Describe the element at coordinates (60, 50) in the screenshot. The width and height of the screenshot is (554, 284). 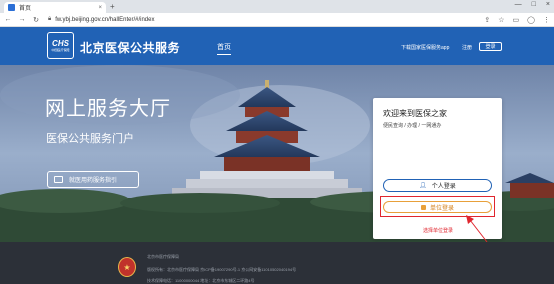
I see `logo-sub: 中国医疗保障` at that location.